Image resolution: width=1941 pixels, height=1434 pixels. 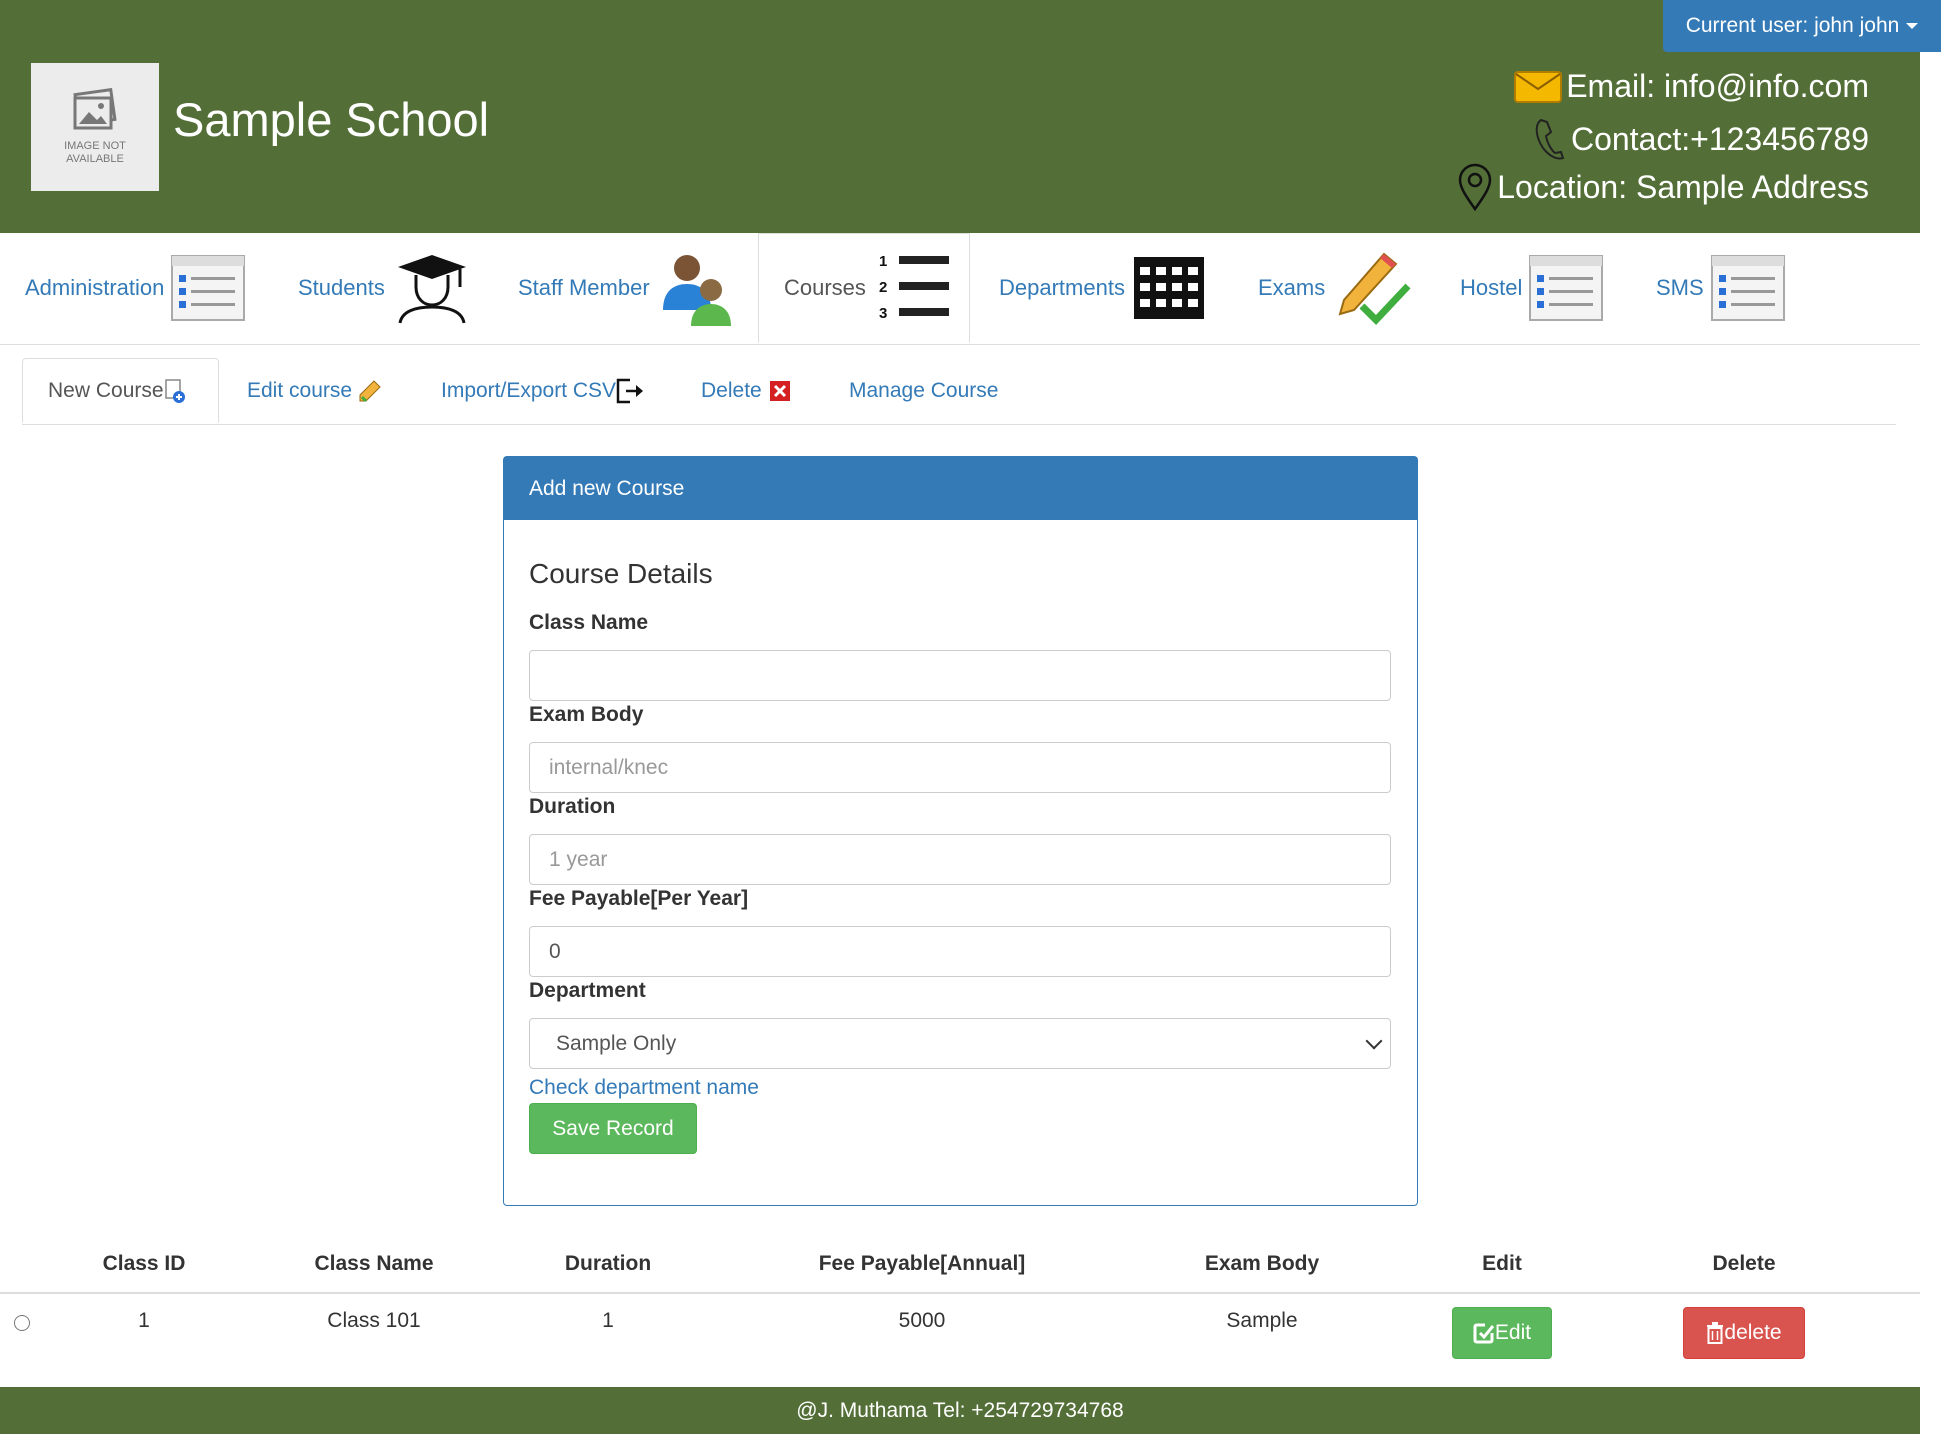 I want to click on col-fee: Fee Payable[Annual], so click(x=922, y=1263).